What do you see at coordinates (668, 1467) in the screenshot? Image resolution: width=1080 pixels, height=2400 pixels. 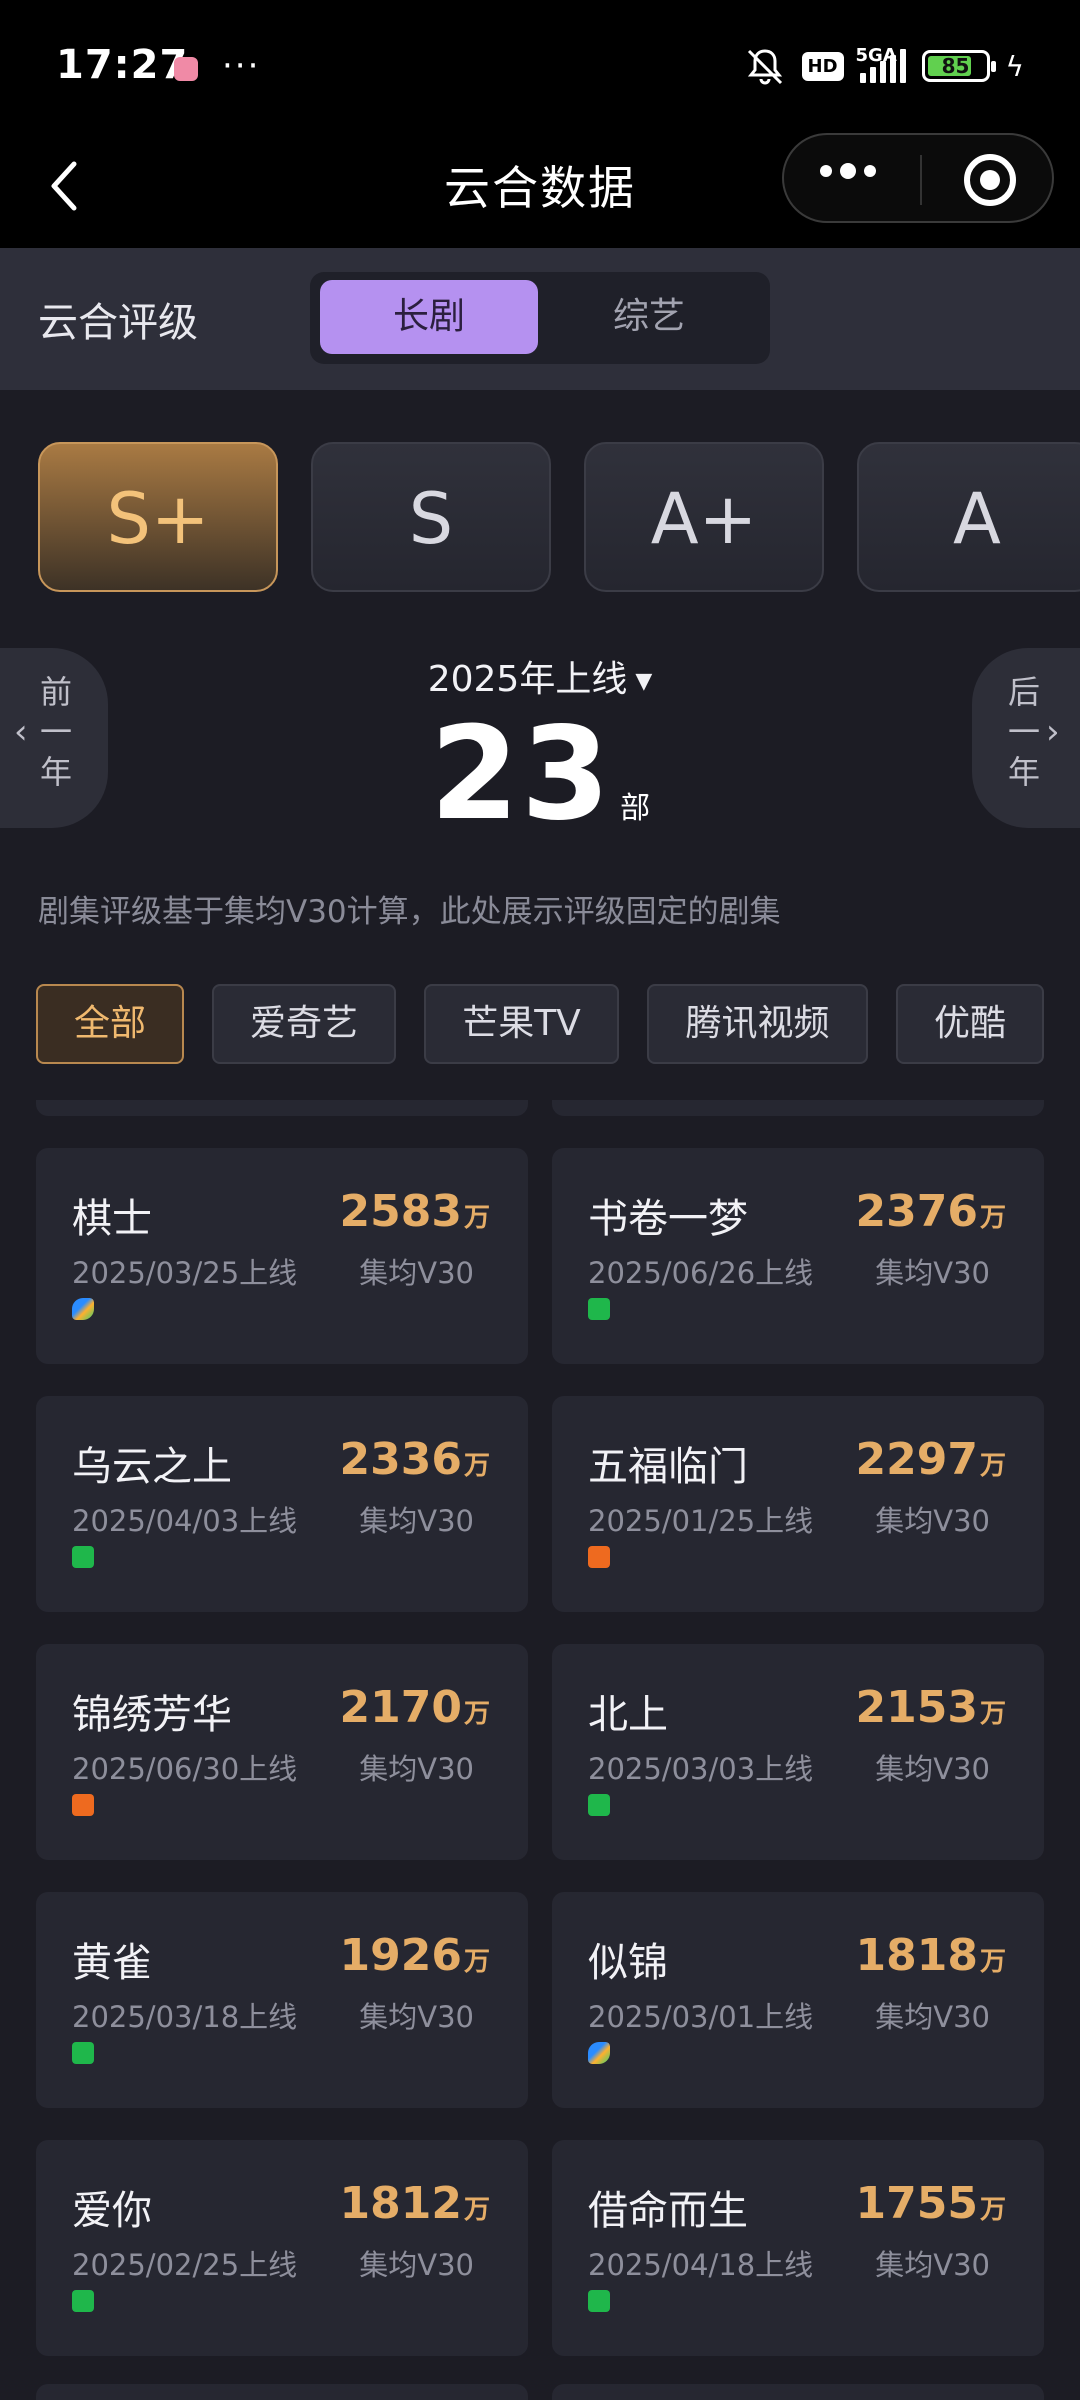 I see `drama-title: 五福临门` at bounding box center [668, 1467].